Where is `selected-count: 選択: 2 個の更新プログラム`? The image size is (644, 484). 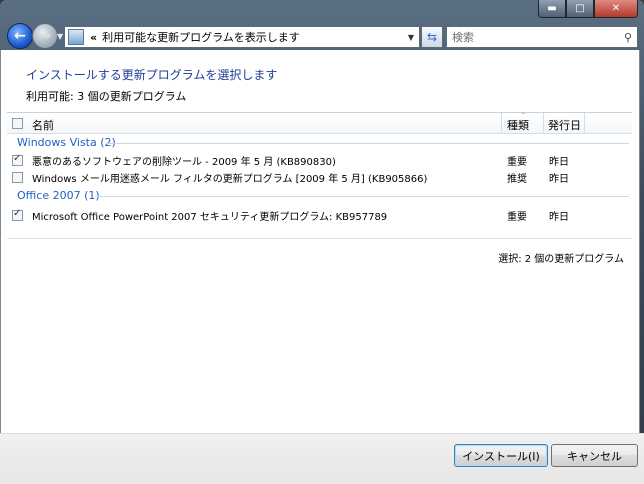
selected-count: 選択: 2 個の更新プログラム is located at coordinates (561, 259).